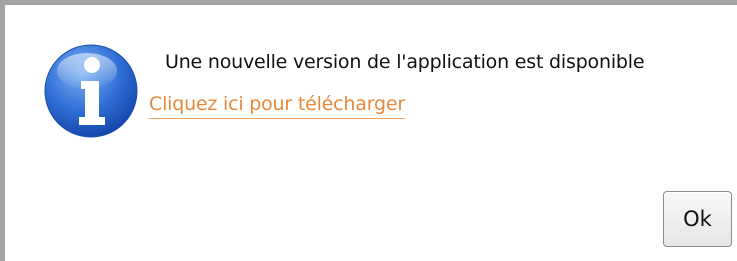 The height and width of the screenshot is (261, 737). Describe the element at coordinates (277, 106) in the screenshot. I see `download-link: Cliquez ici pour télécharger` at that location.